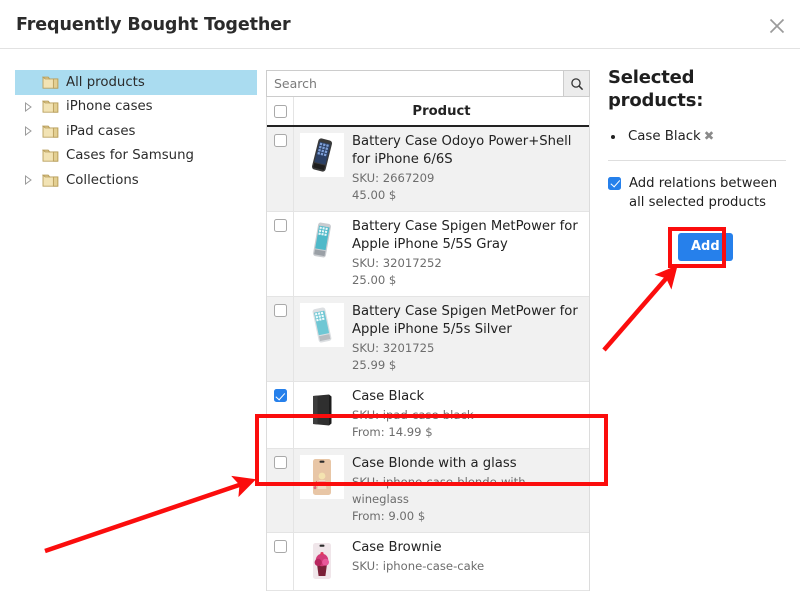  What do you see at coordinates (374, 365) in the screenshot?
I see `product-price: 25.99 $` at bounding box center [374, 365].